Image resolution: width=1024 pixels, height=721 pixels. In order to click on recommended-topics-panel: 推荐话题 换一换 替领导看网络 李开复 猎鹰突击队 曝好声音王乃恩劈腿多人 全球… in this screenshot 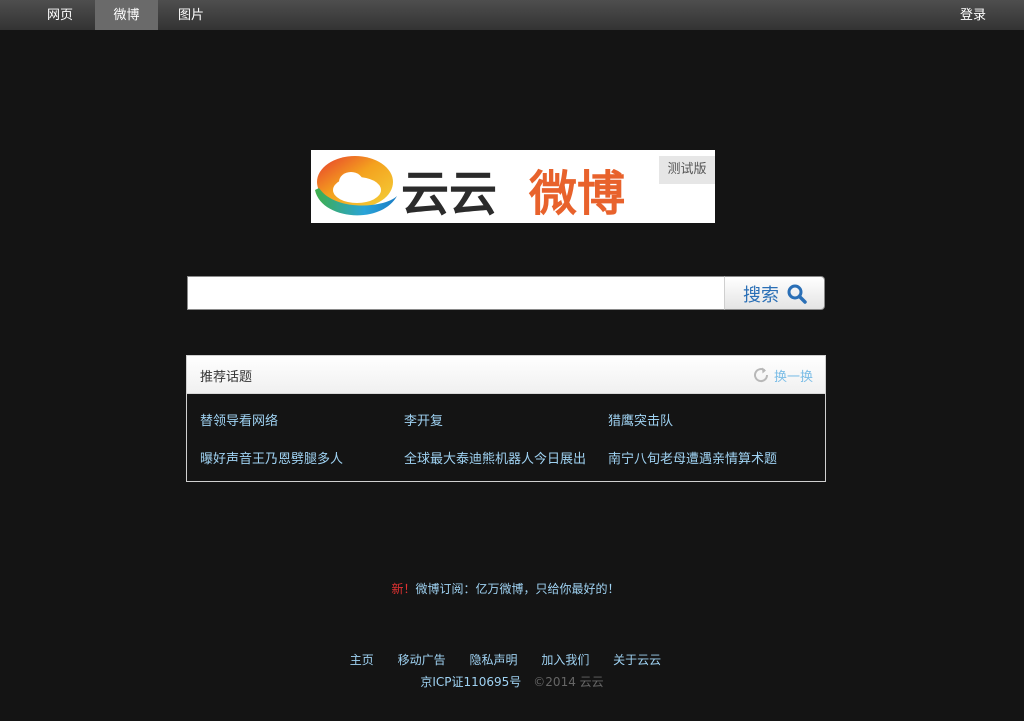, I will do `click(506, 418)`.